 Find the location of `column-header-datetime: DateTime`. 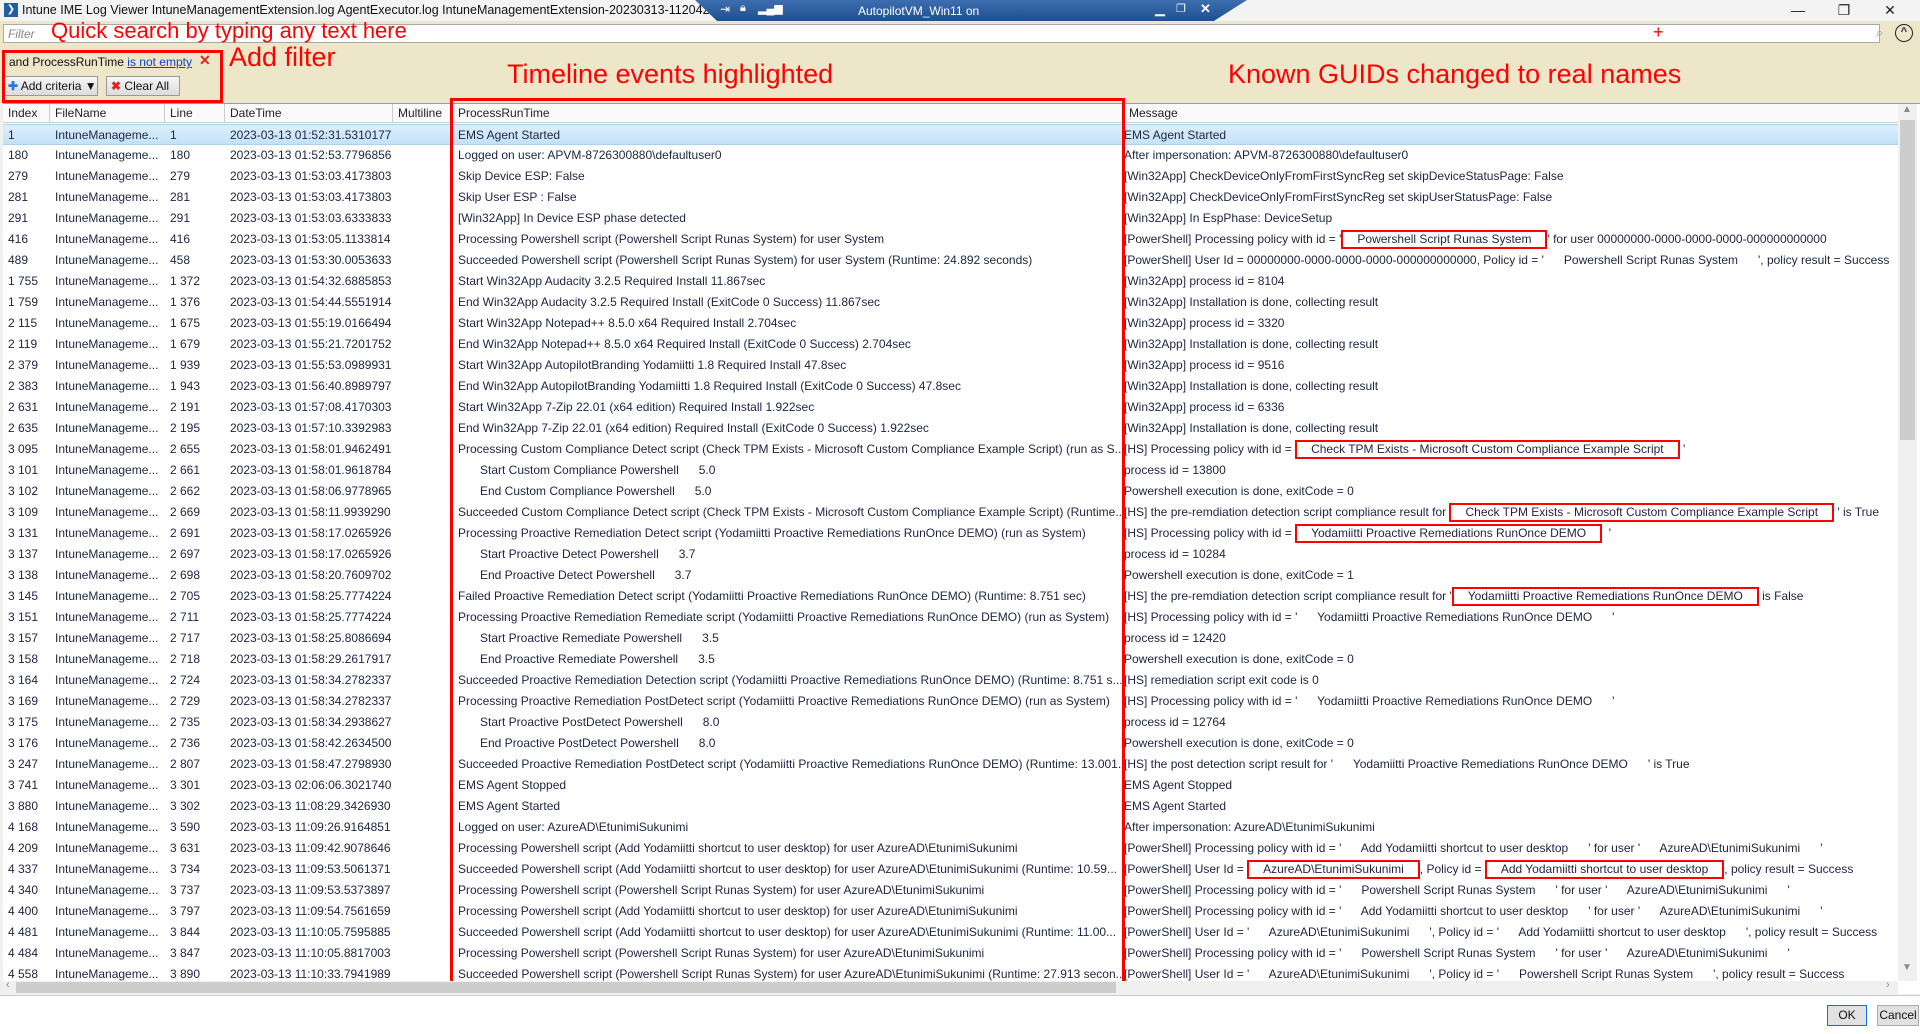

column-header-datetime: DateTime is located at coordinates (309, 113).